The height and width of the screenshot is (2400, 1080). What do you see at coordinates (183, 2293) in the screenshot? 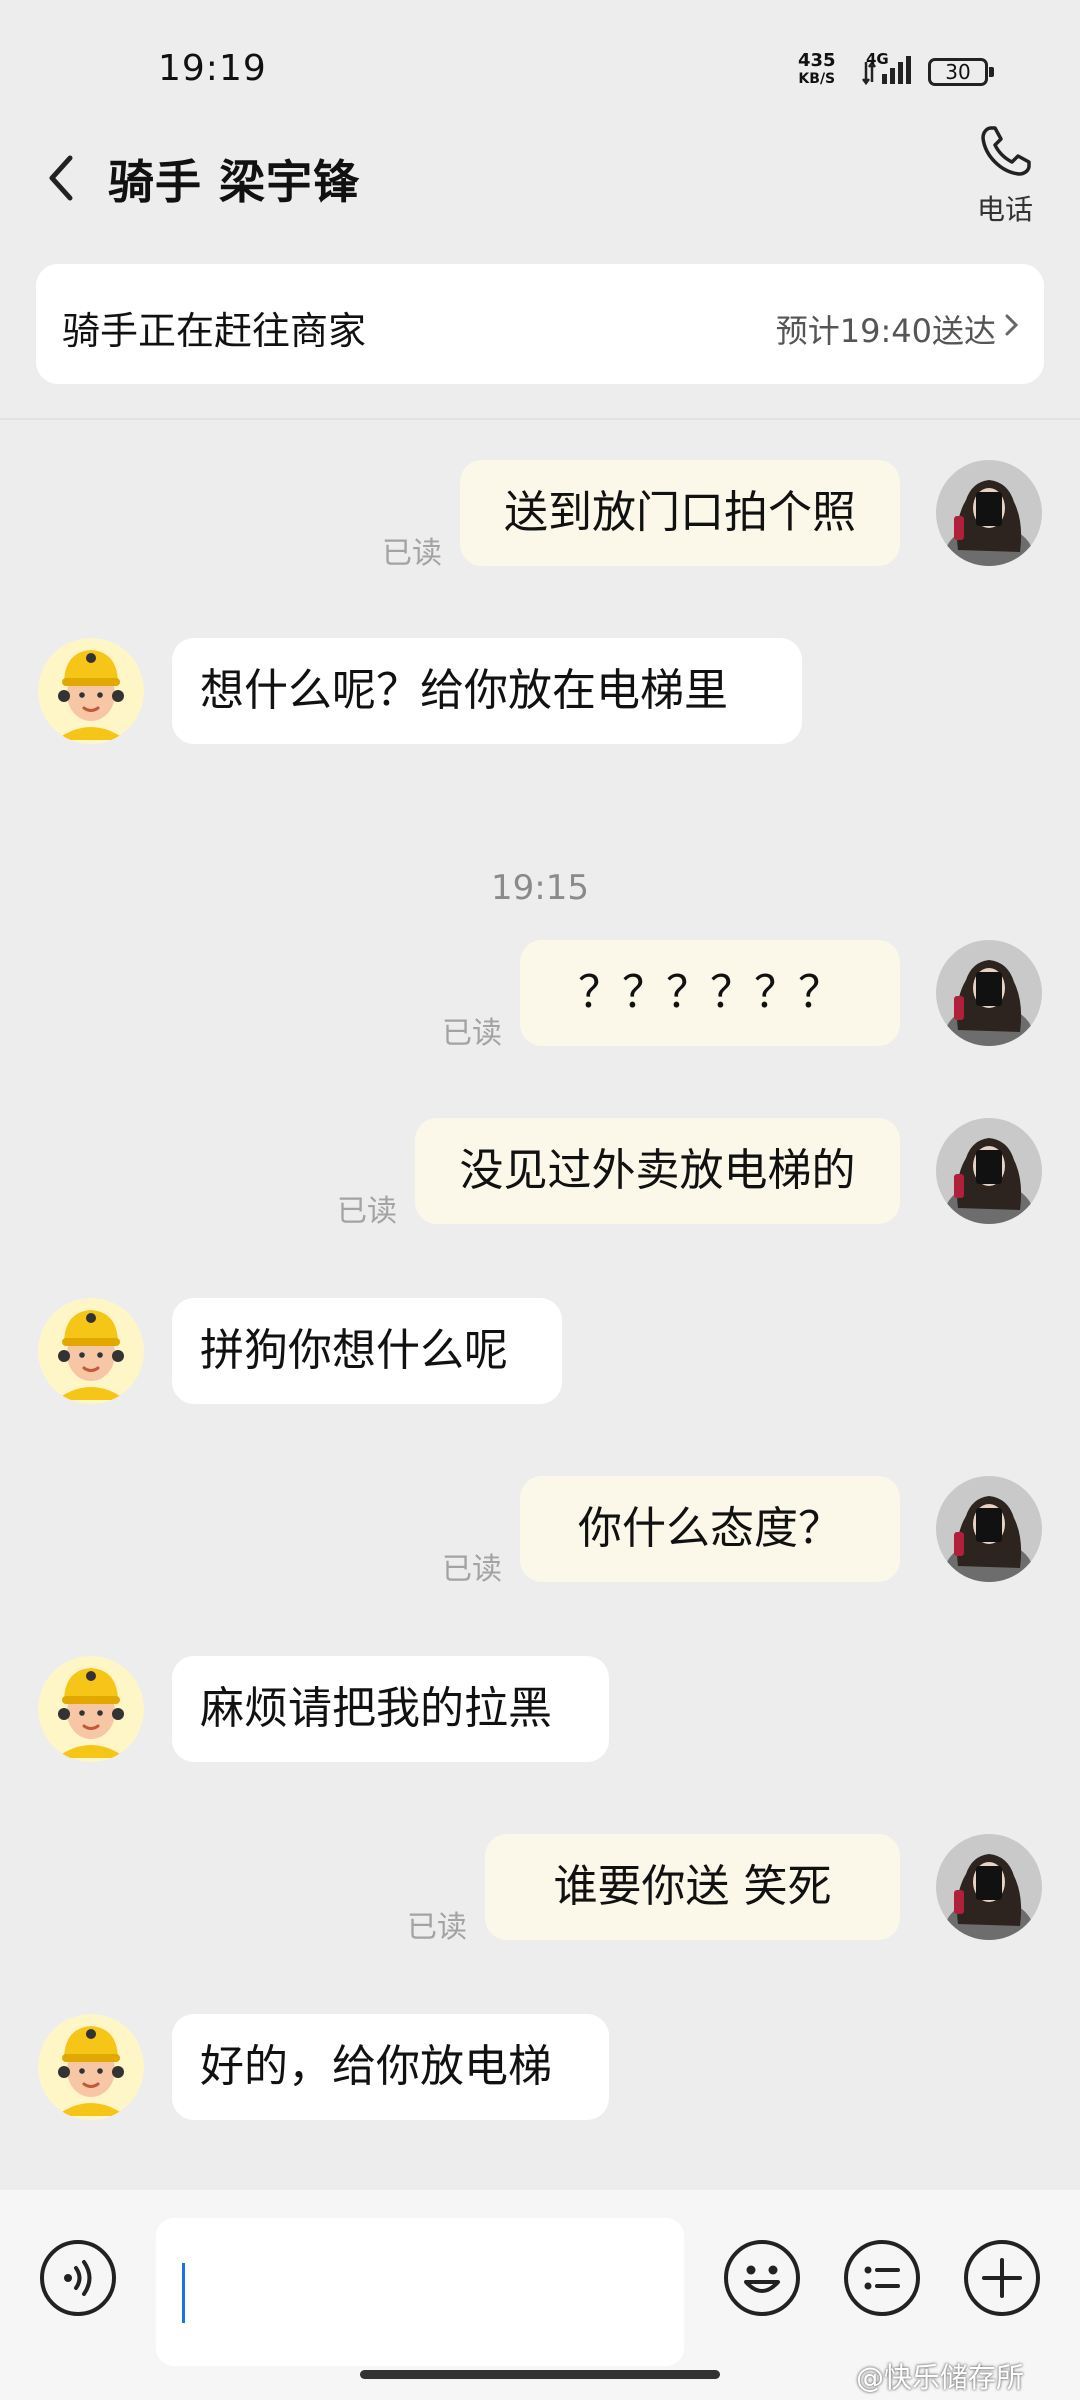
I see `text-caret` at bounding box center [183, 2293].